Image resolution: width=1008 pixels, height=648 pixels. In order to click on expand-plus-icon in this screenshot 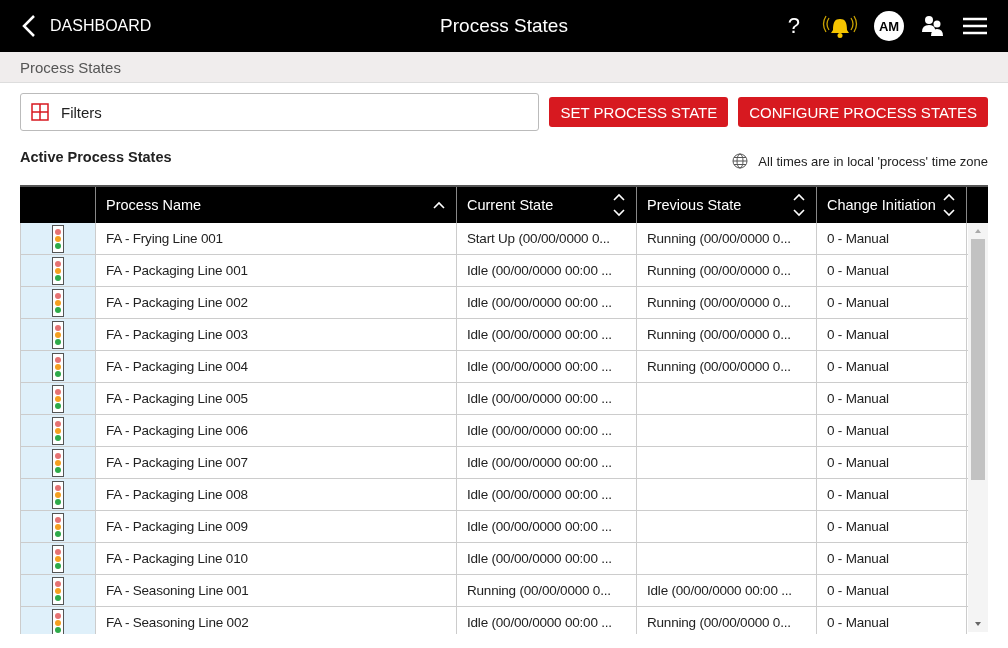, I will do `click(40, 112)`.